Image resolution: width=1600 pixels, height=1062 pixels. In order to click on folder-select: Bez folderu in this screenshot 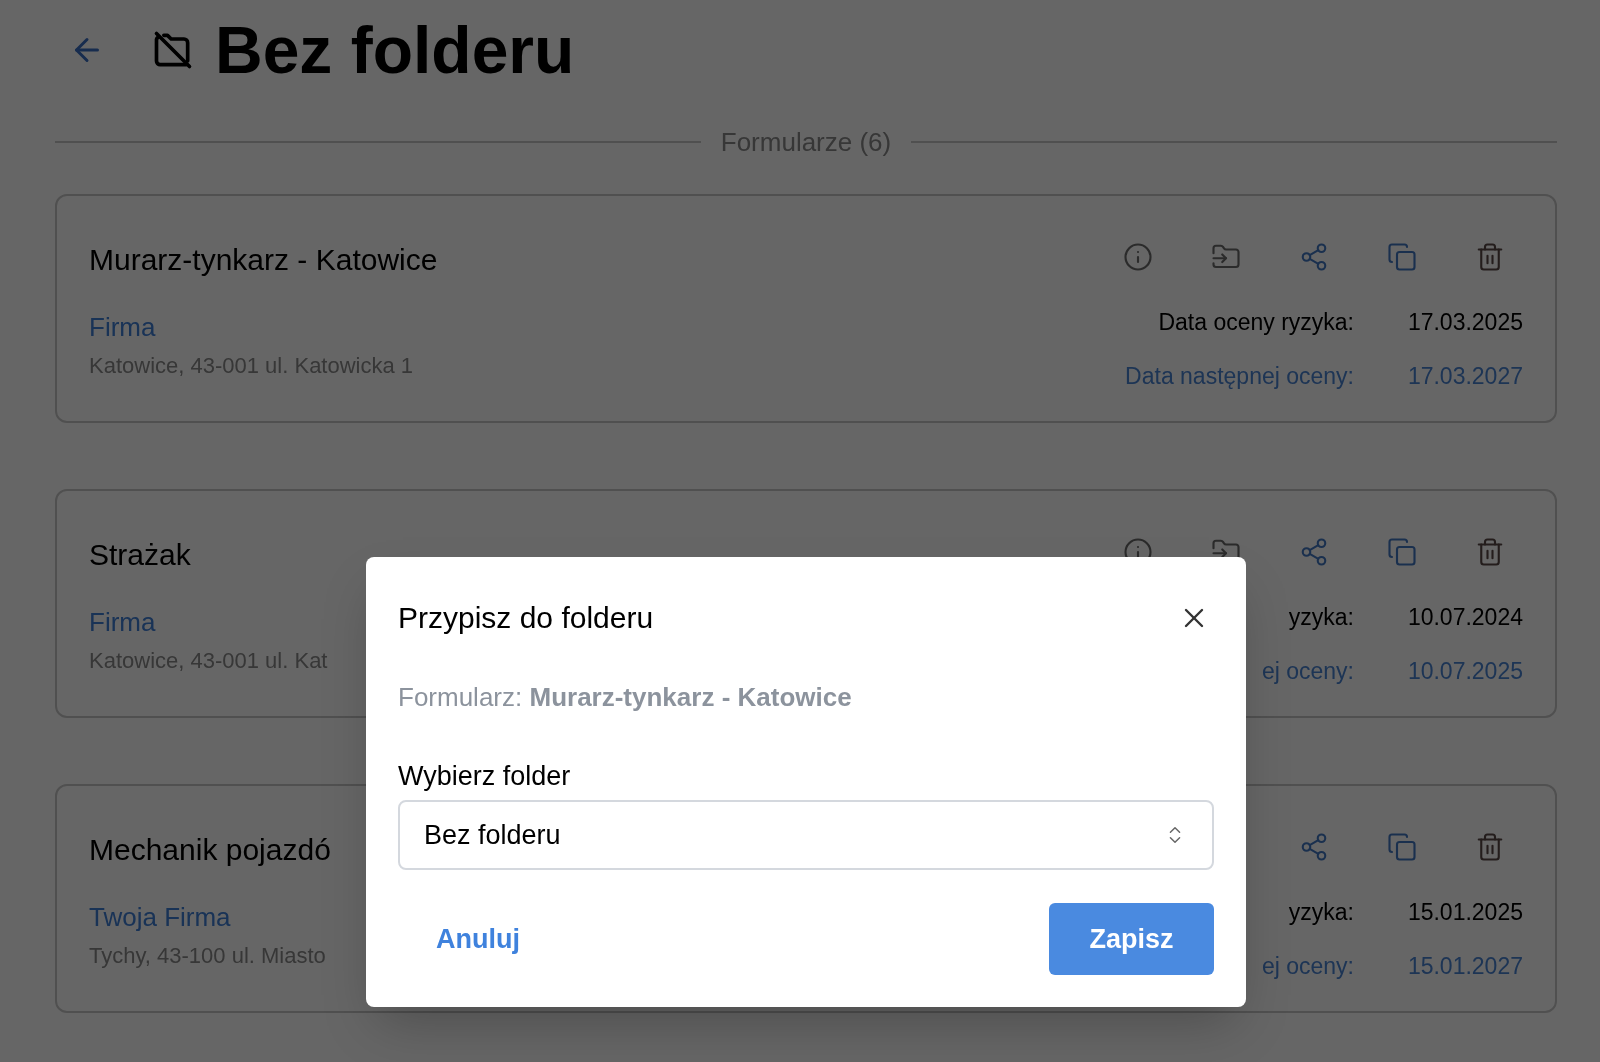, I will do `click(806, 835)`.